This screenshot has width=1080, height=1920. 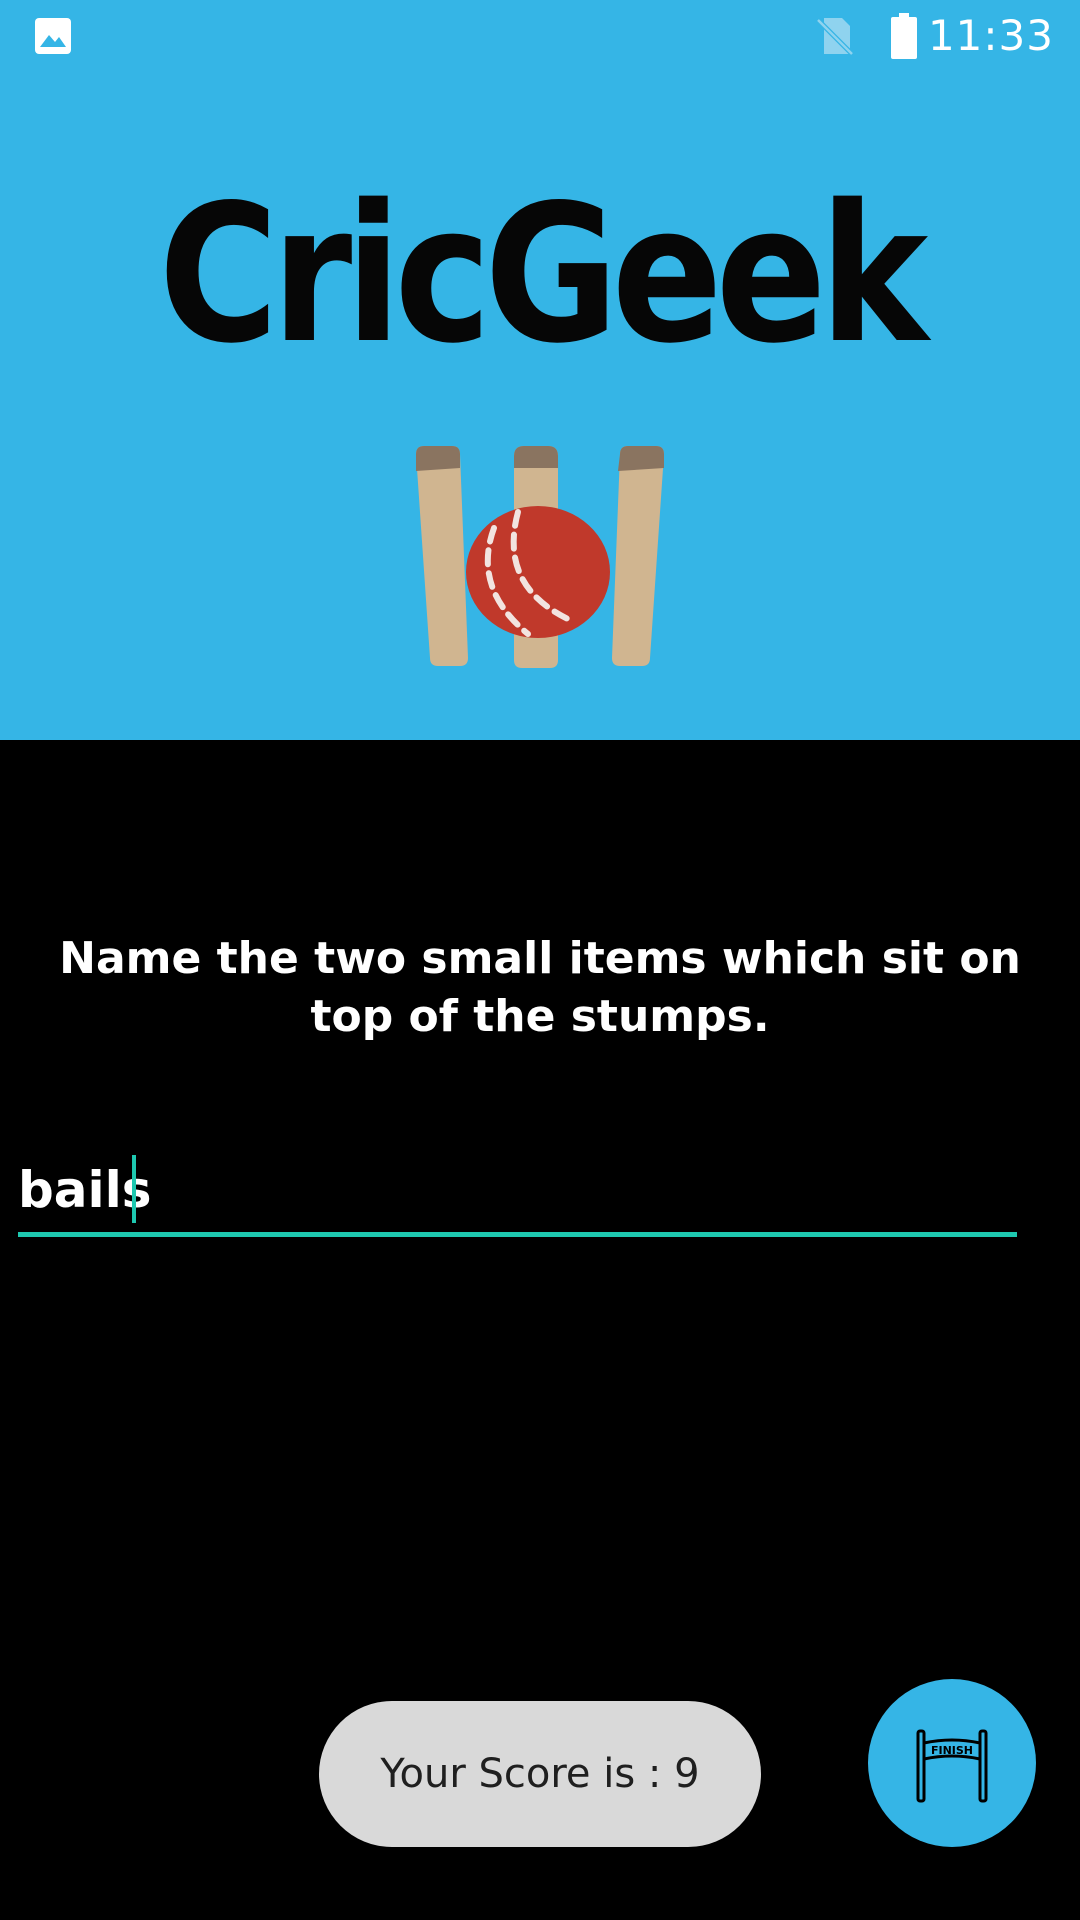 What do you see at coordinates (134, 1189) in the screenshot?
I see `text-cursor` at bounding box center [134, 1189].